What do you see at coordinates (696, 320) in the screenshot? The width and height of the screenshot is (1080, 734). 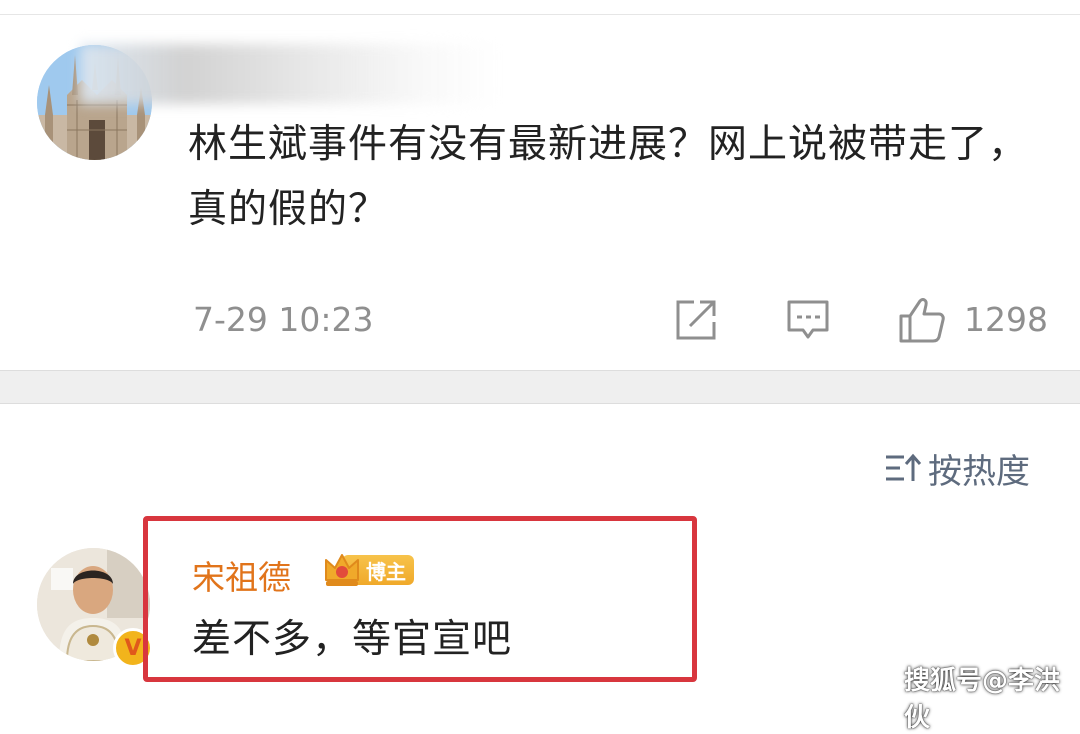 I see `share-icon` at bounding box center [696, 320].